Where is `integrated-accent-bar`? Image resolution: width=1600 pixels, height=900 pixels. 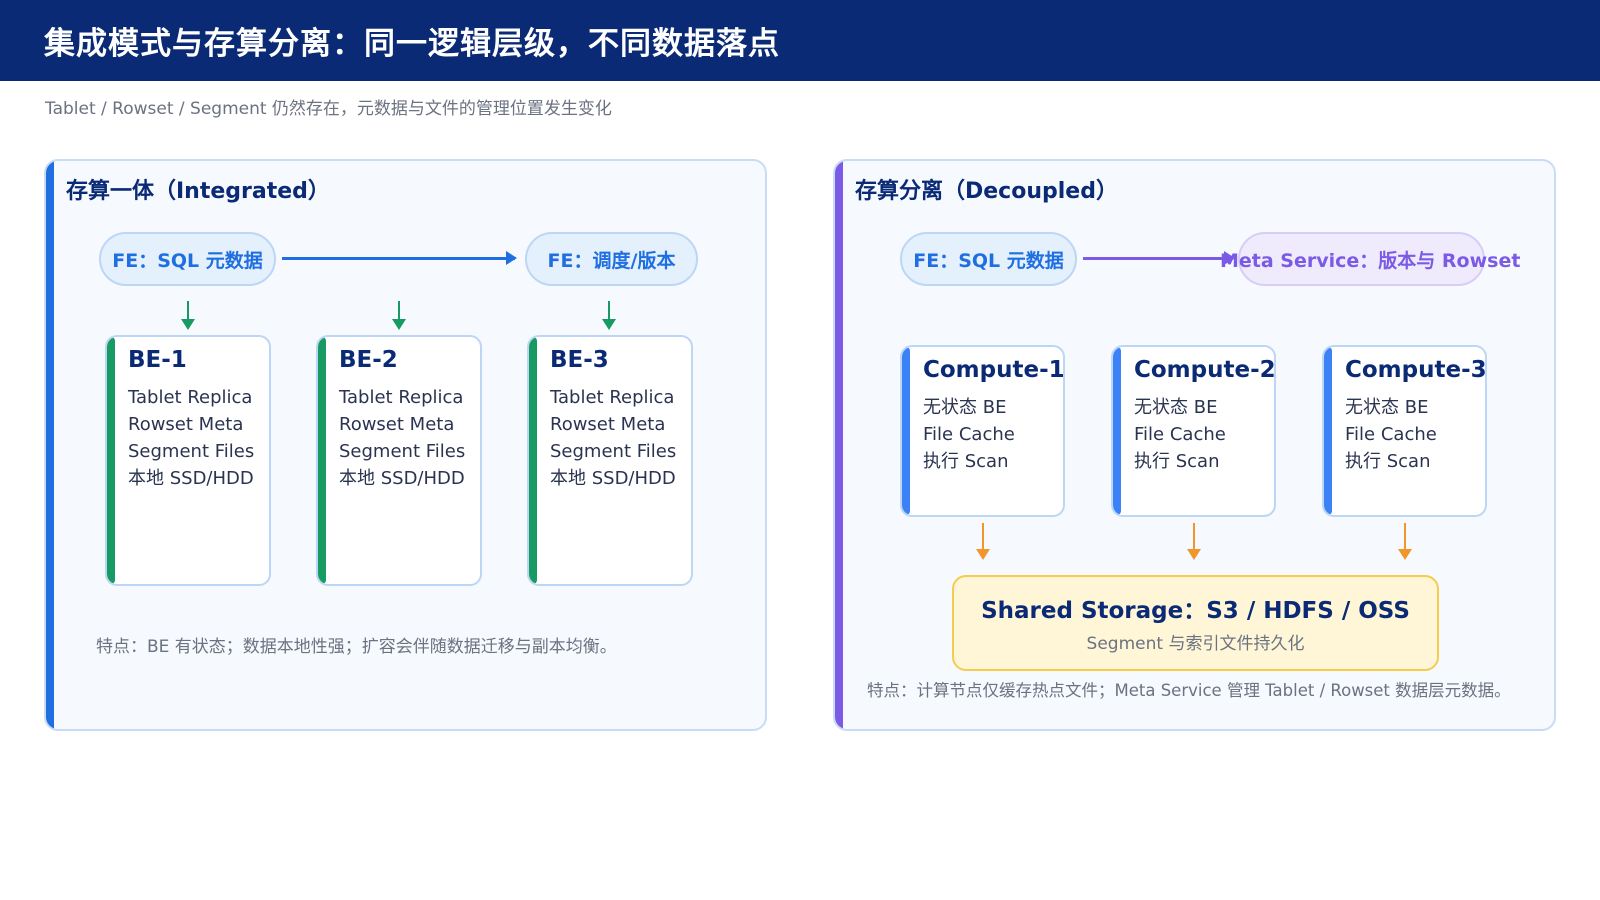 integrated-accent-bar is located at coordinates (50, 445).